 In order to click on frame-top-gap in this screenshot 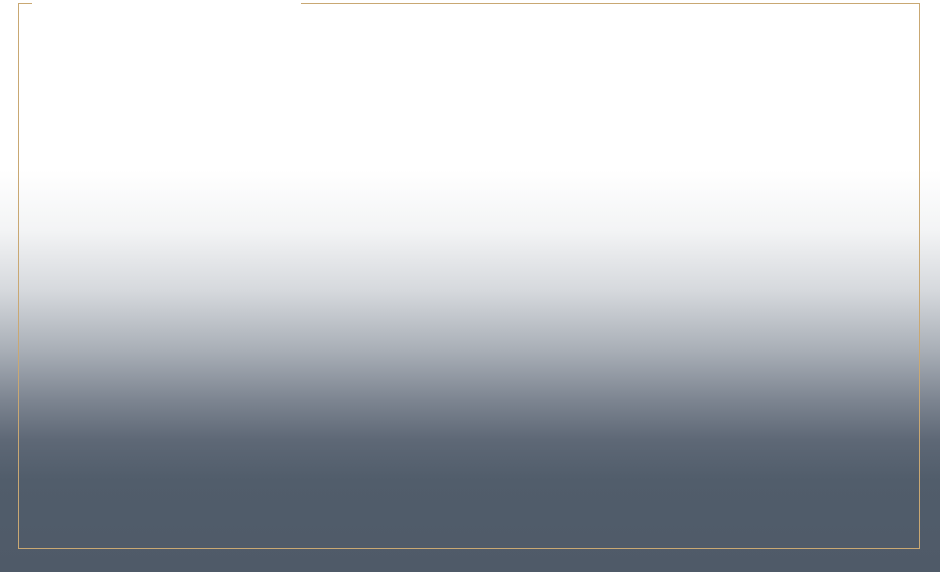, I will do `click(166, 3)`.